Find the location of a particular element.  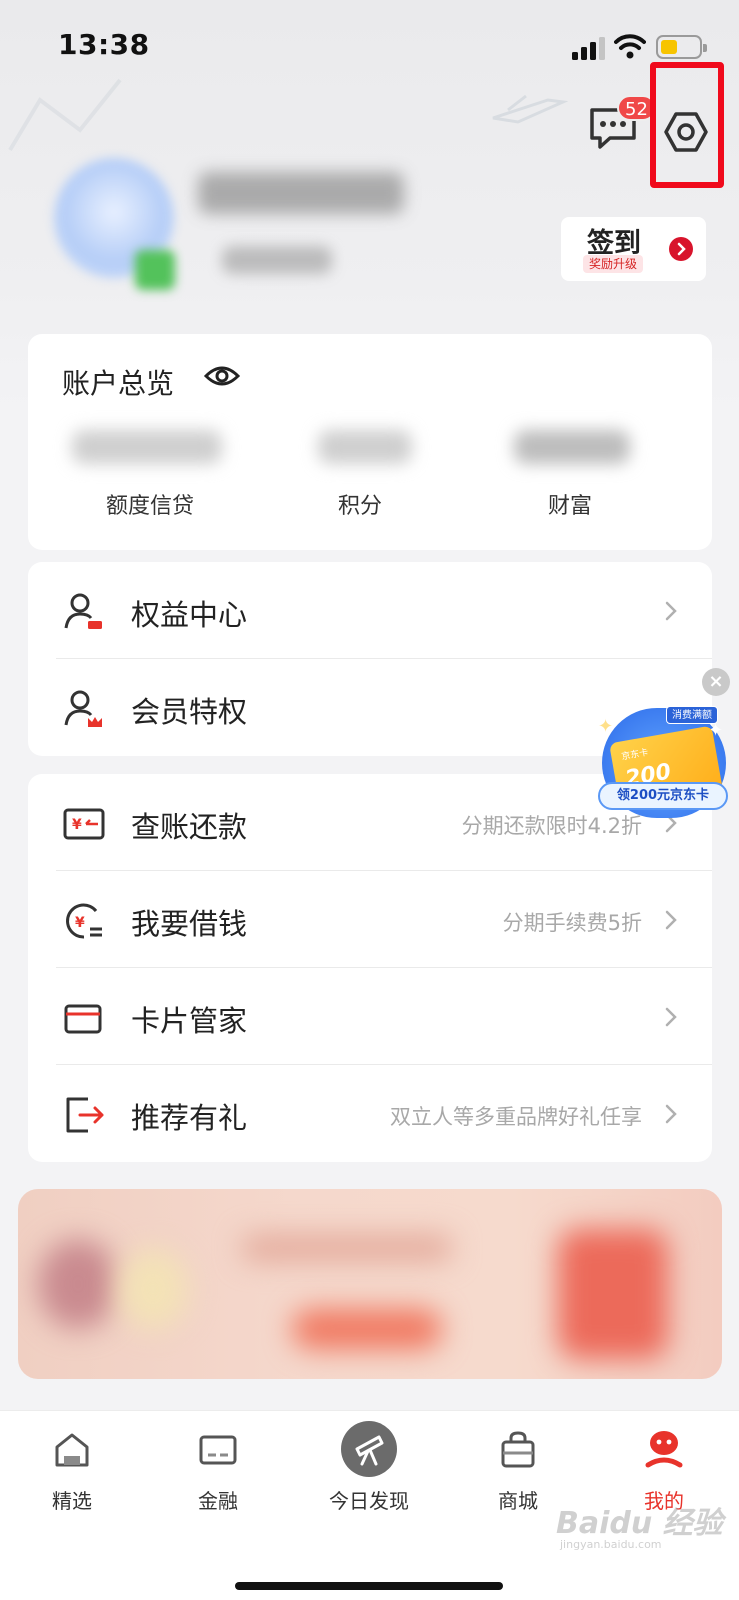

member-privilege-icon is located at coordinates (83, 708).